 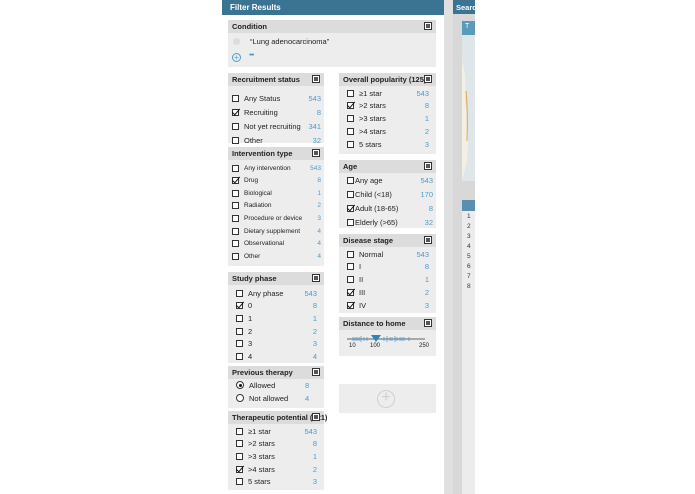 What do you see at coordinates (276, 112) in the screenshot?
I see `recruitment-option: Recruiting 8` at bounding box center [276, 112].